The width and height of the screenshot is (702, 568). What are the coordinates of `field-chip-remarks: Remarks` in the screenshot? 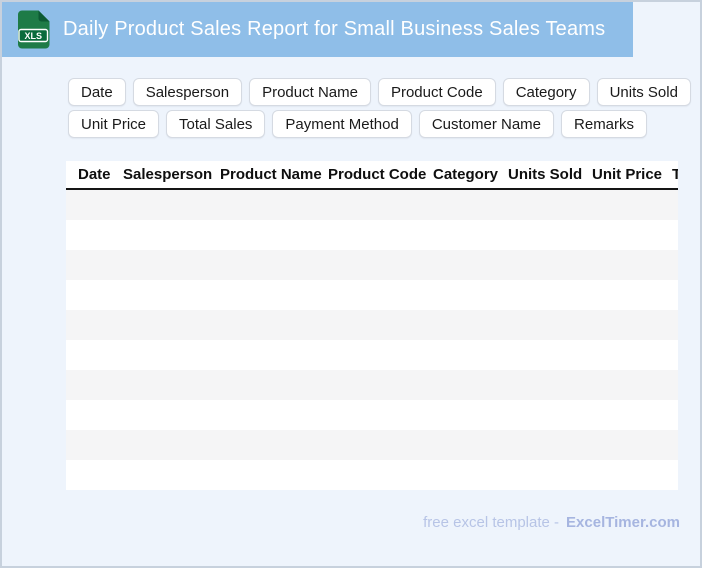 It's located at (604, 124).